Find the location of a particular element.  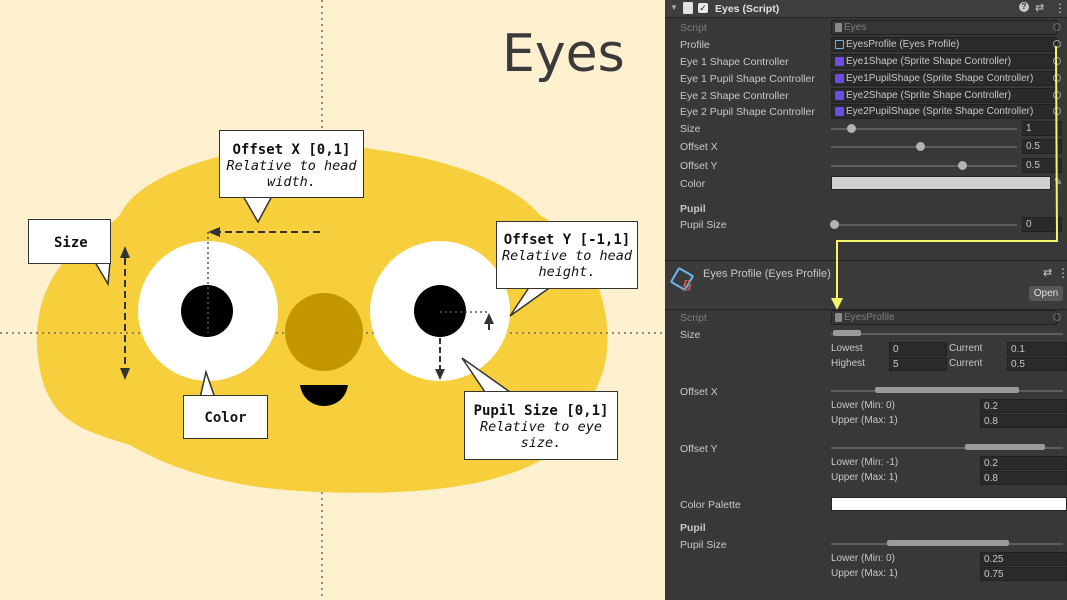

field-label: Eye 1 Shape Controller is located at coordinates (734, 62).